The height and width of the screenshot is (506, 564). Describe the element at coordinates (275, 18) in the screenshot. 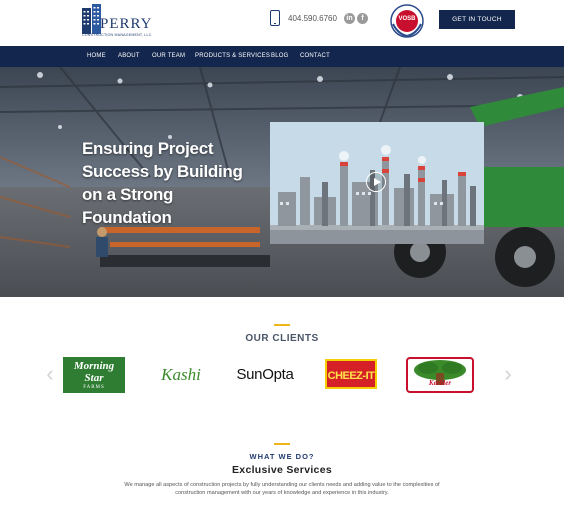

I see `phone-icon` at that location.